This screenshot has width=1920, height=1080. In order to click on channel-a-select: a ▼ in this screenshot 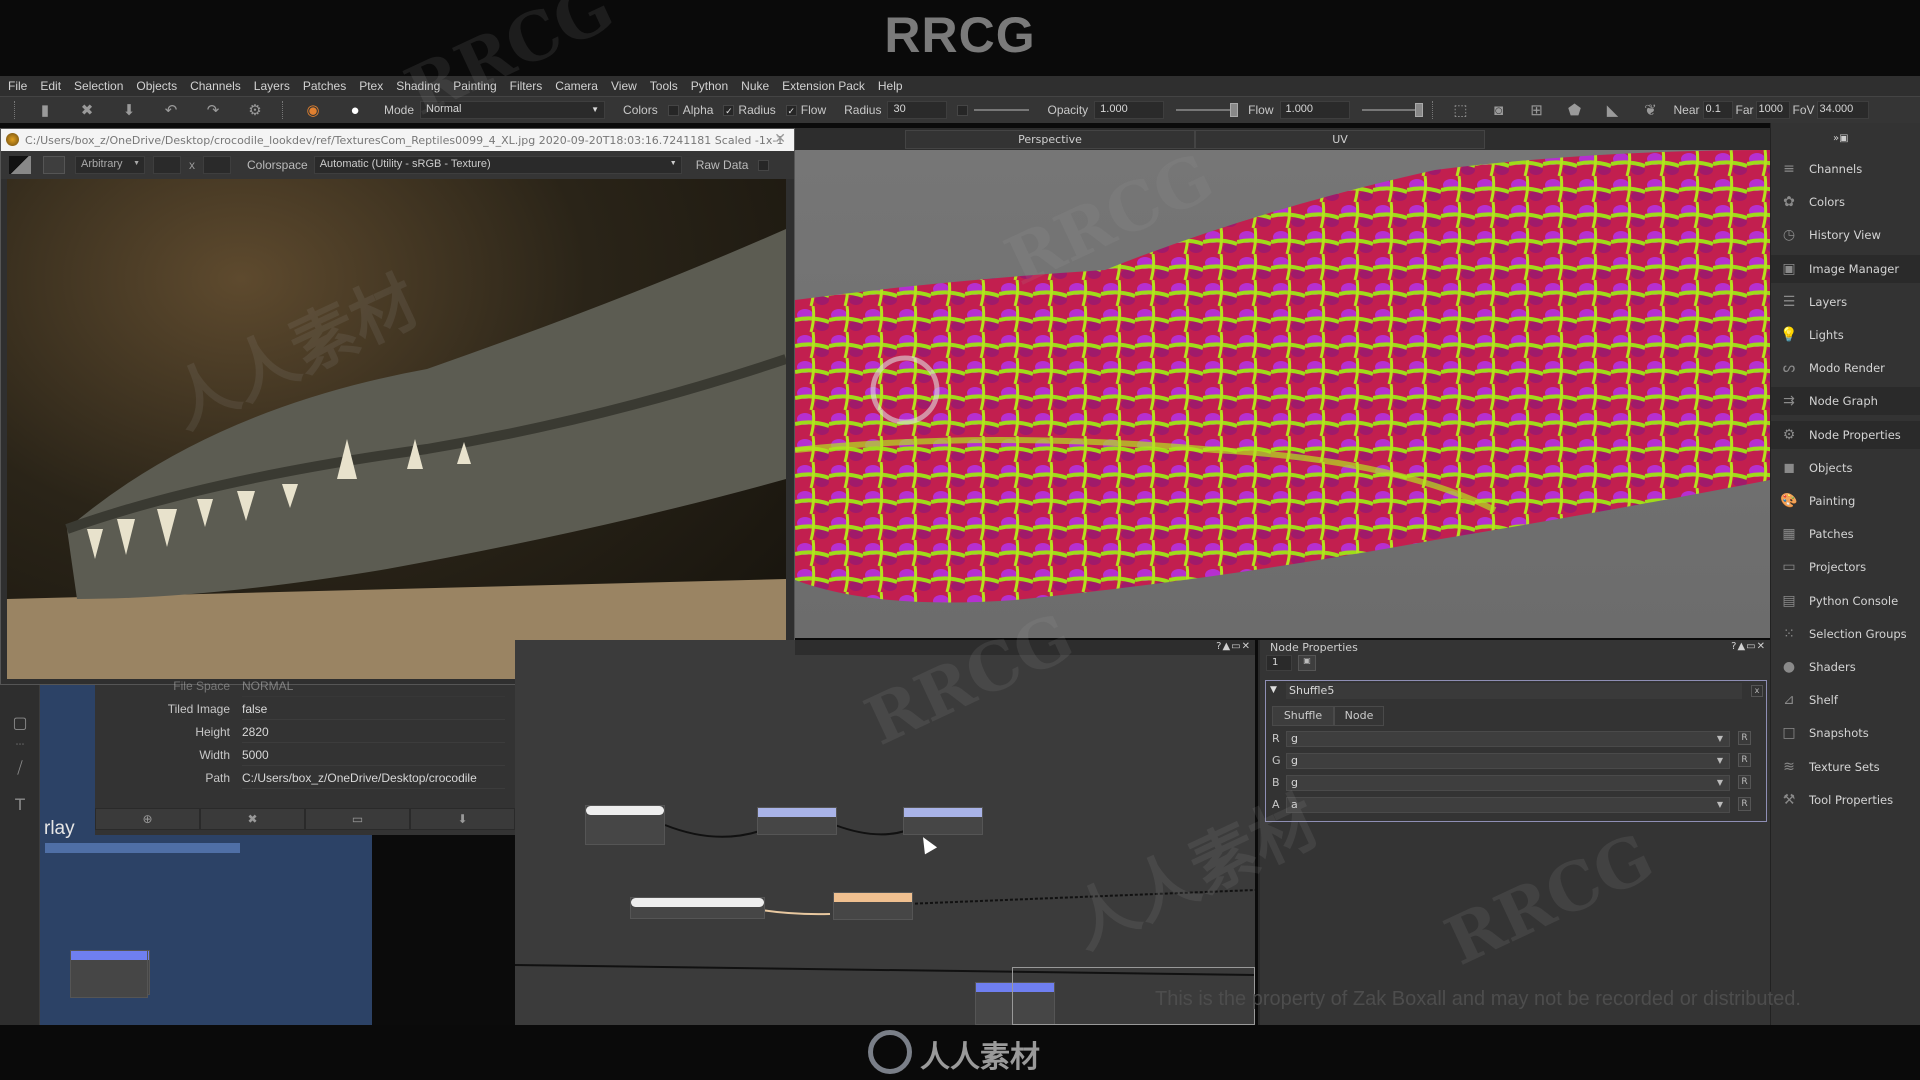, I will do `click(1508, 805)`.